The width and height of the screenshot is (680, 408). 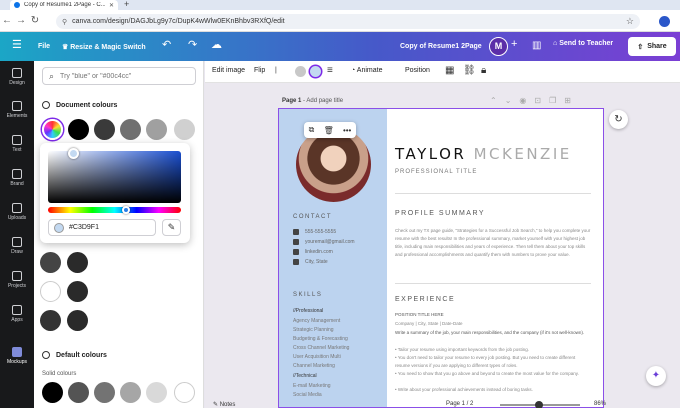 I want to click on rail-mockups: Mockups, so click(x=17, y=356).